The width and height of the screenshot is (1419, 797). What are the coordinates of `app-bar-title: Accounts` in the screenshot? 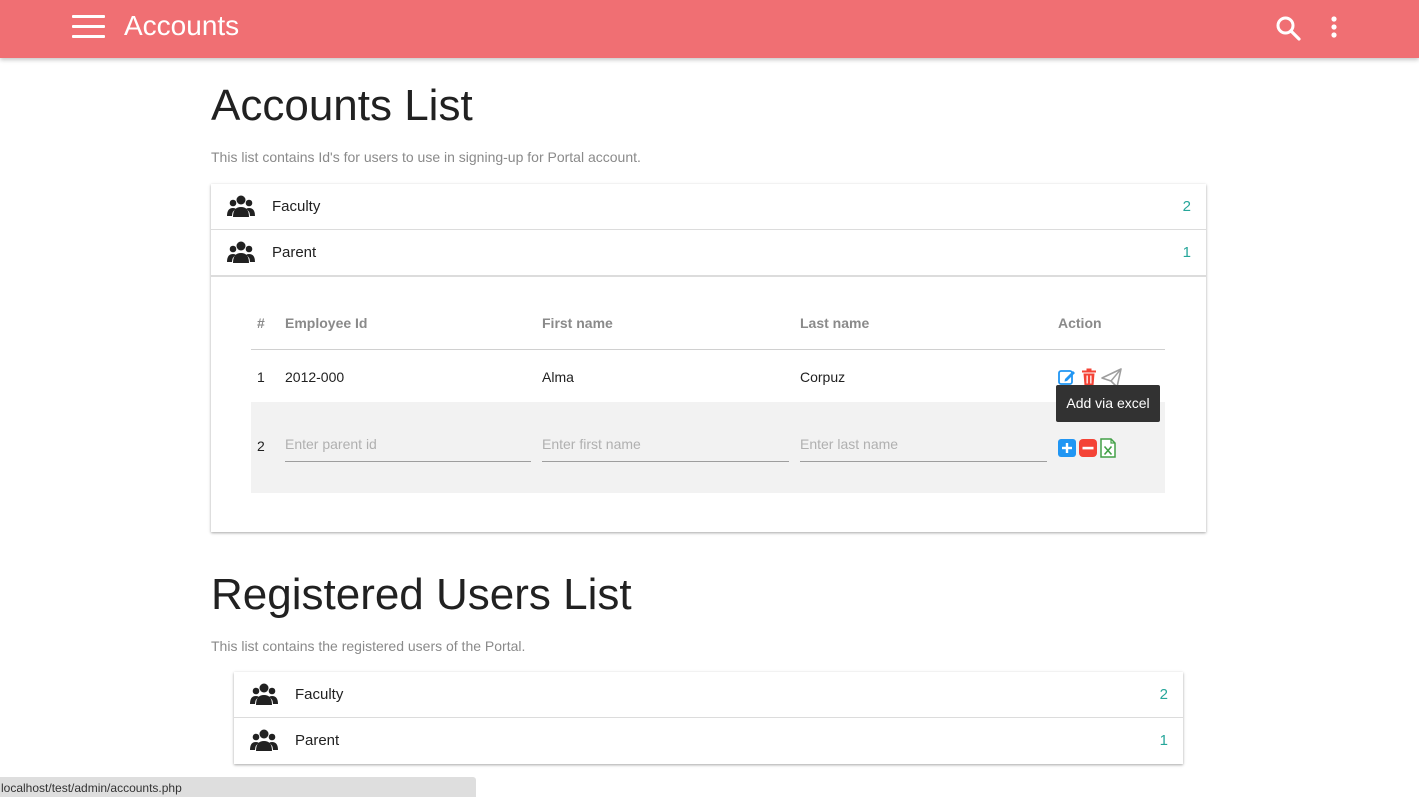 It's located at (182, 25).